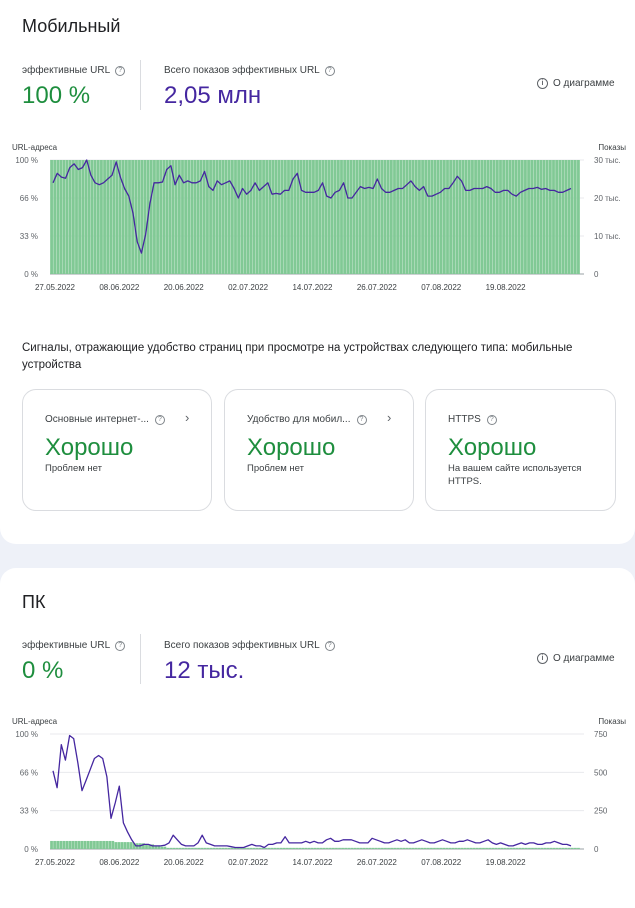 This screenshot has height=908, width=635. I want to click on x-axis-tick: 14.07.2022, so click(312, 287).